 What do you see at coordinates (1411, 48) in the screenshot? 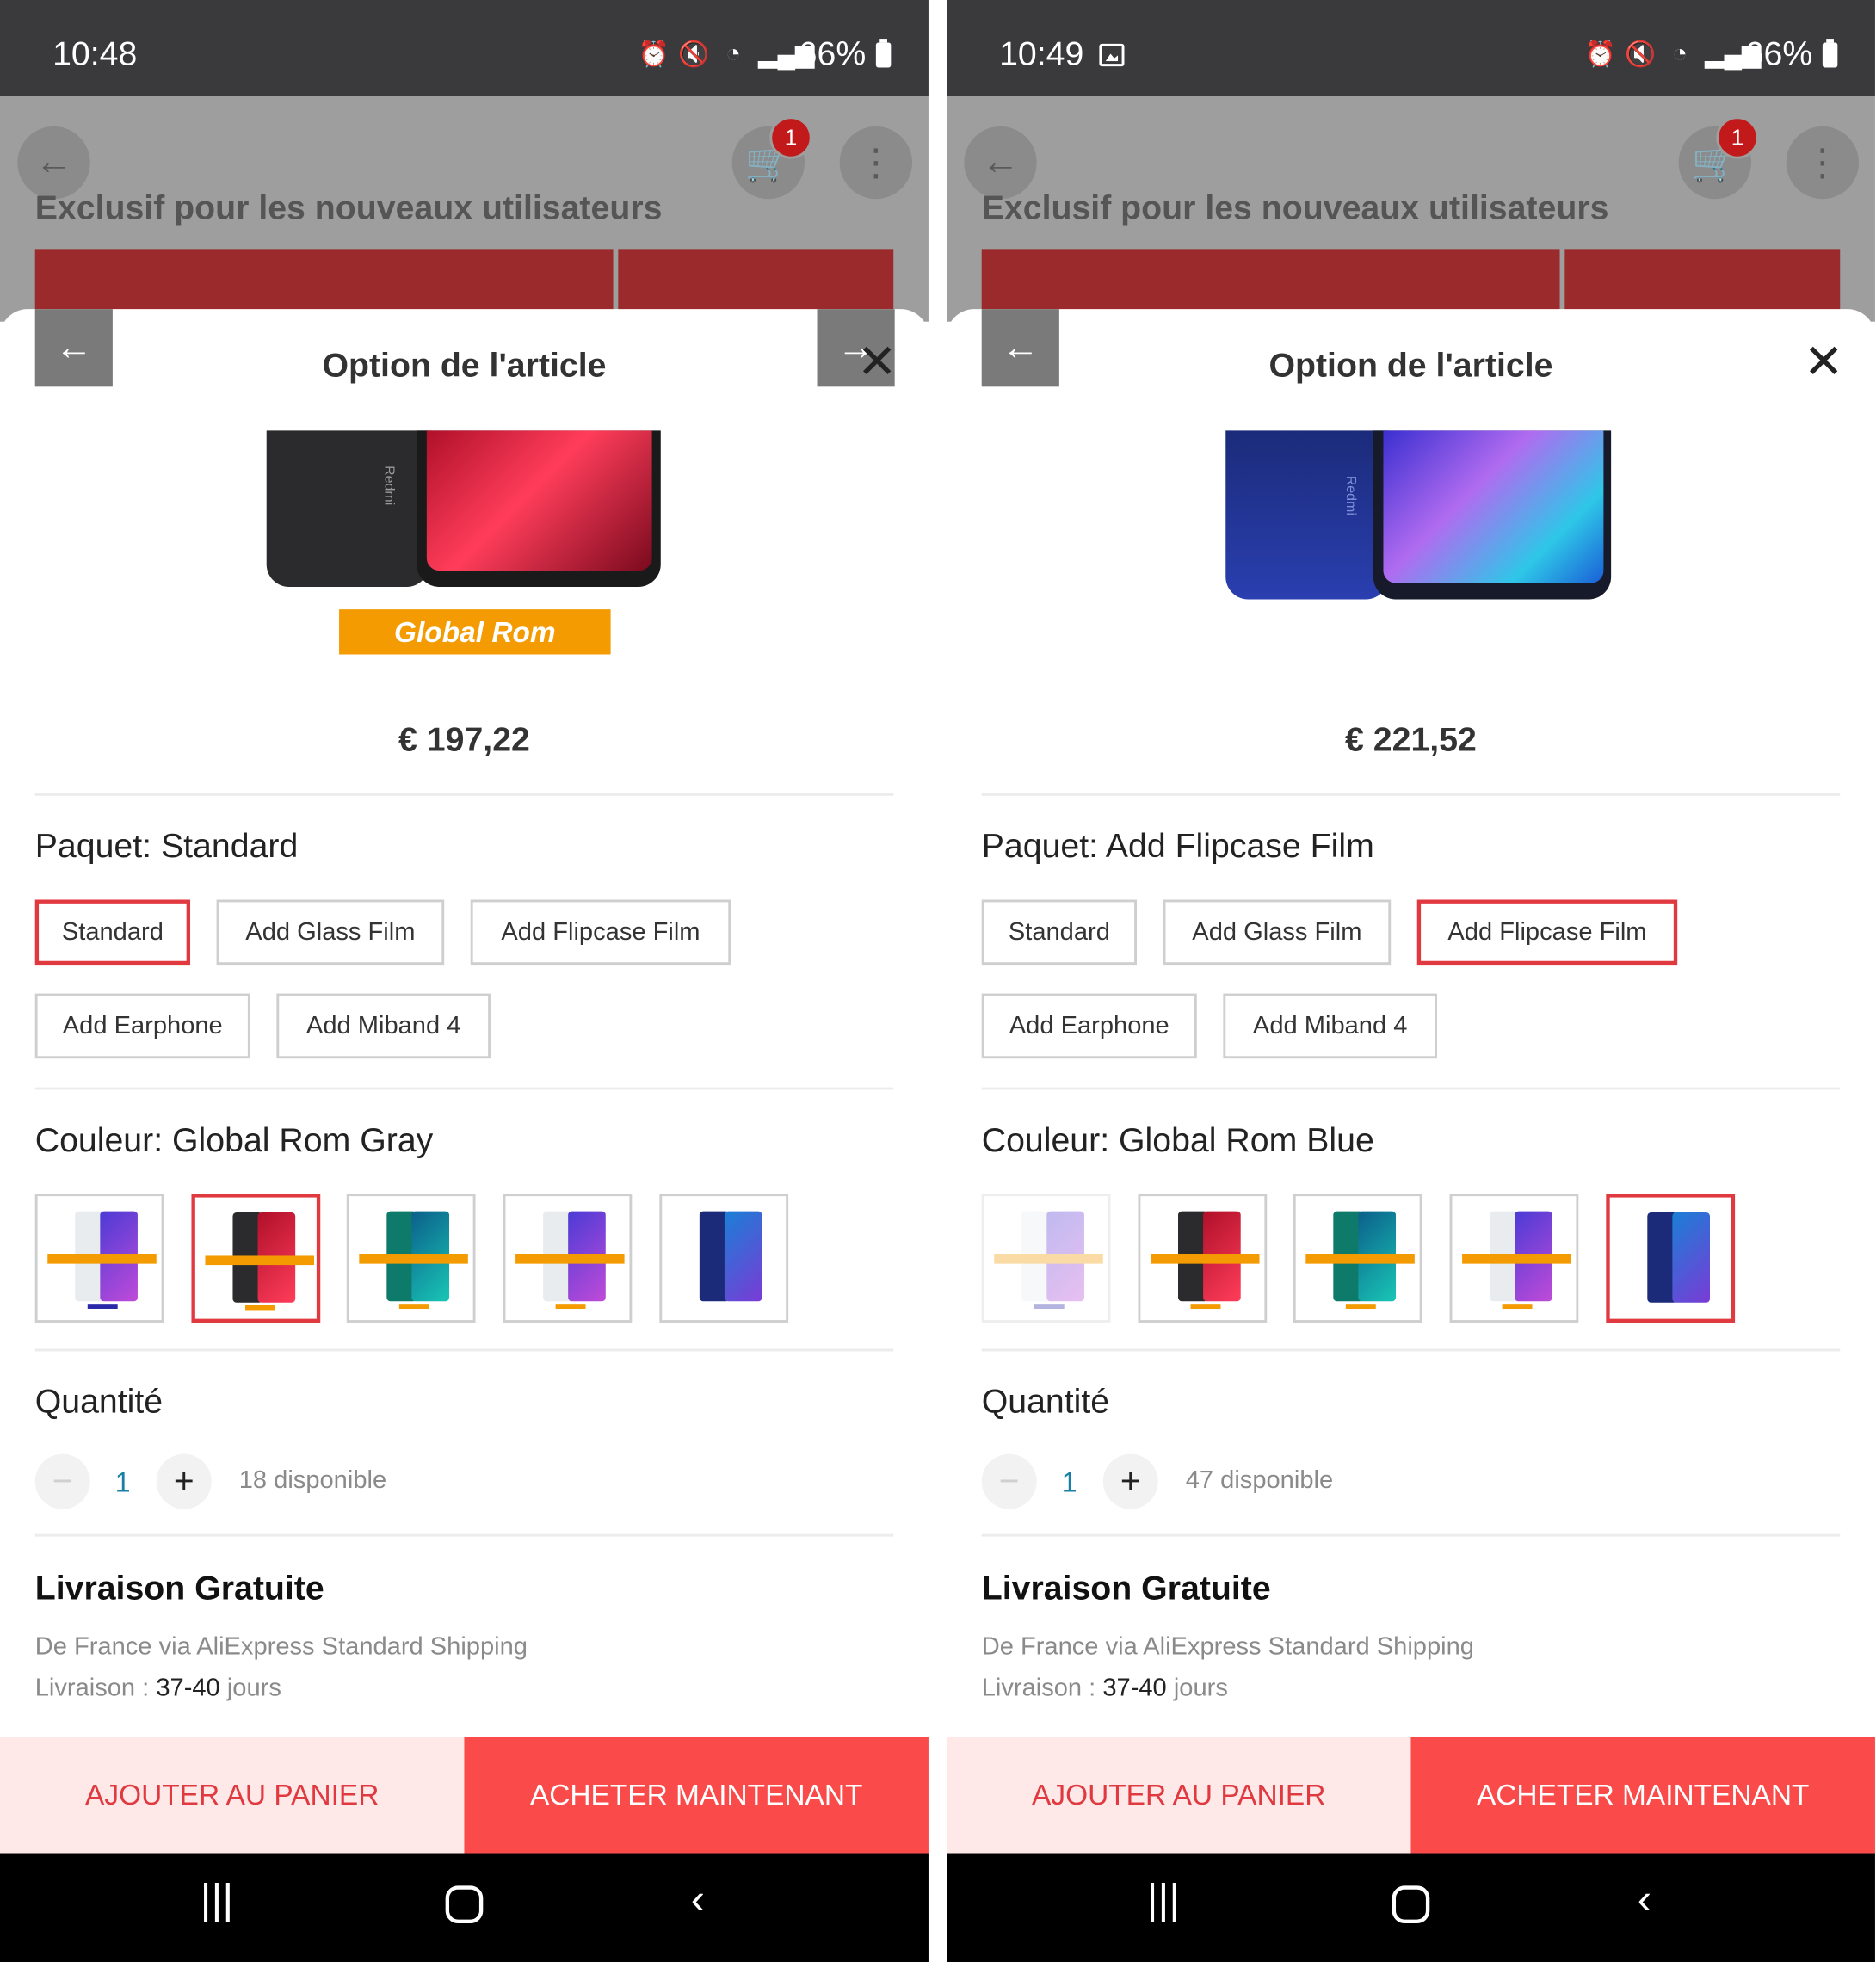
I see `status-bar: 10:49 ⏰ 🔇 ◔ ▂▄▆ 66%` at bounding box center [1411, 48].